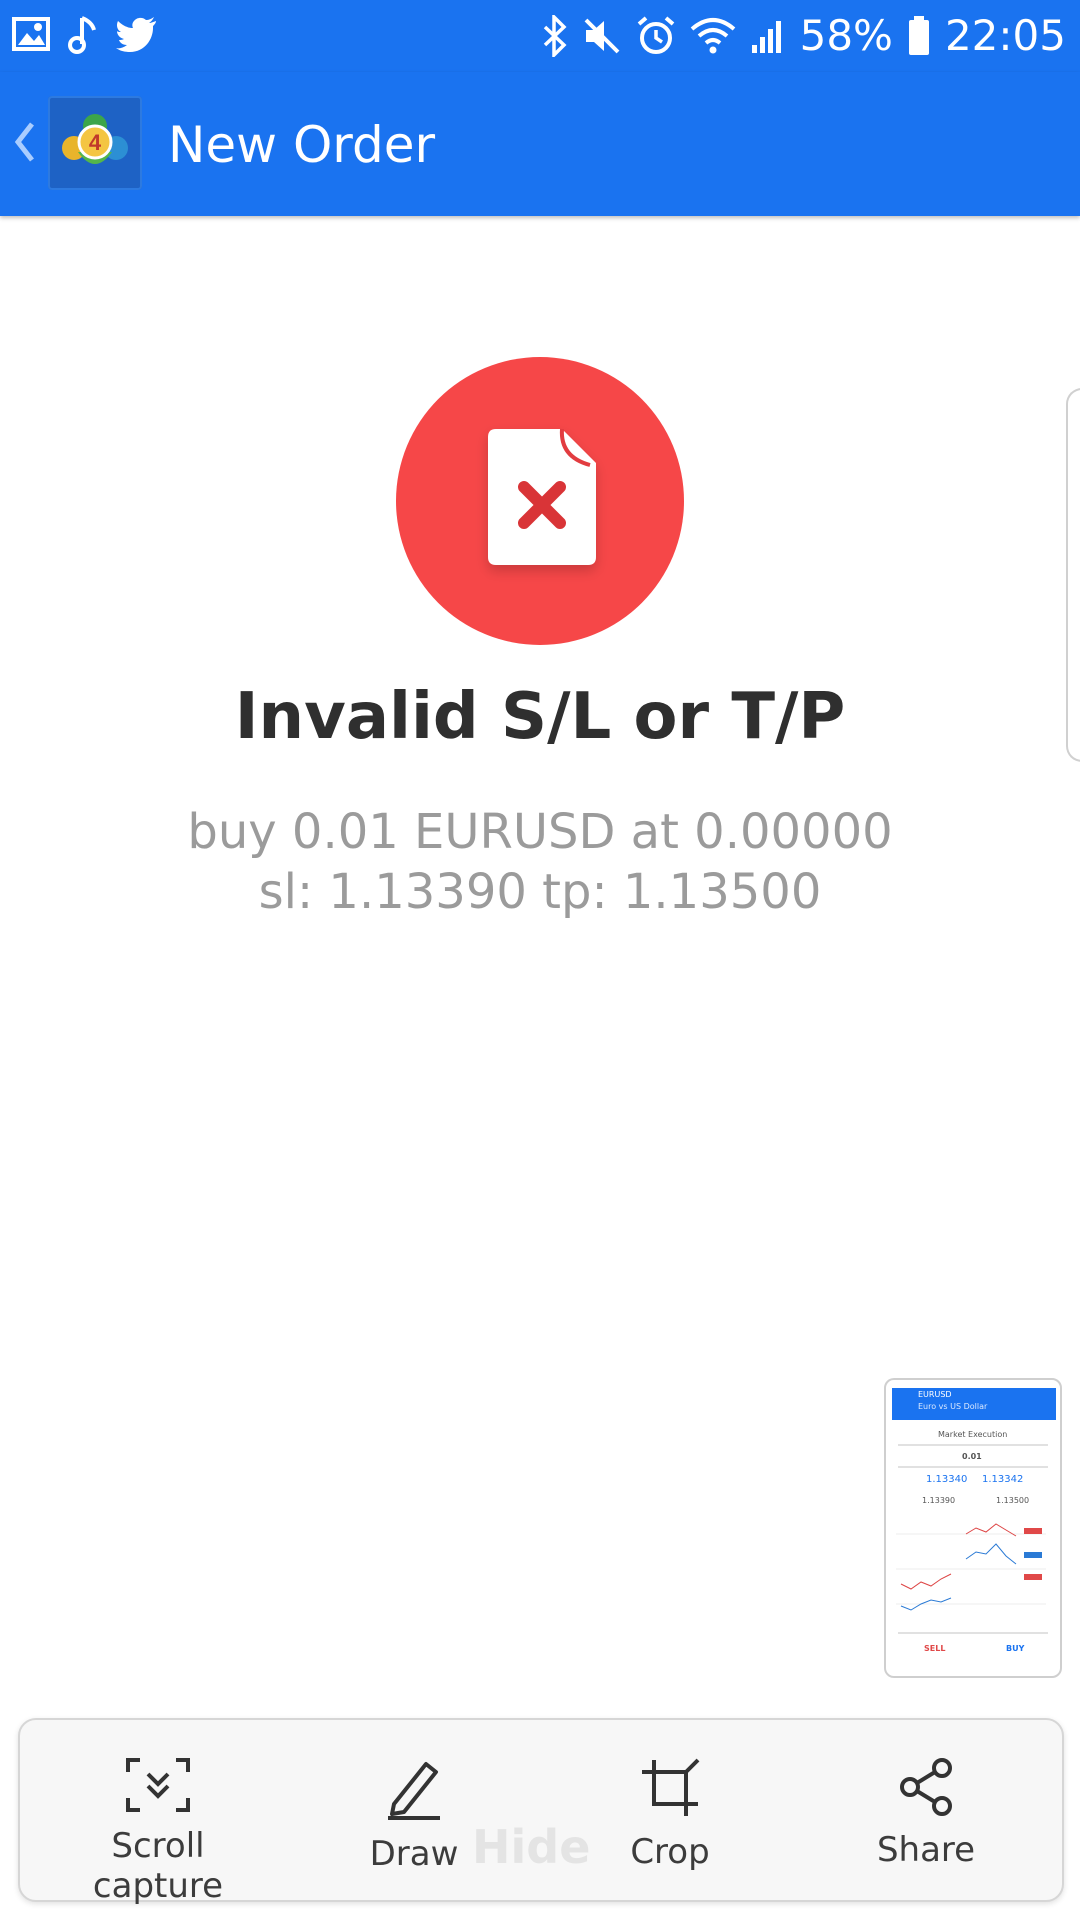 Image resolution: width=1080 pixels, height=1920 pixels. I want to click on thumbnail-buy-label: BUY, so click(1015, 1648).